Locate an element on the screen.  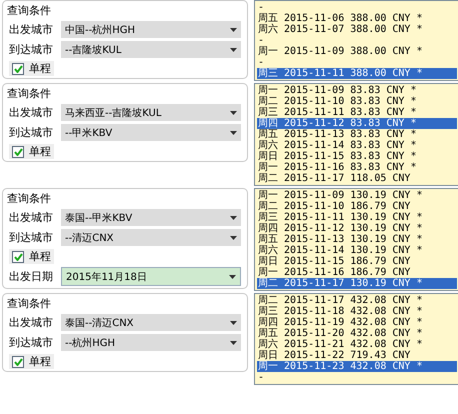
fare-row: 周日 2015-11-15 186.79 CNY is located at coordinates (357, 261).